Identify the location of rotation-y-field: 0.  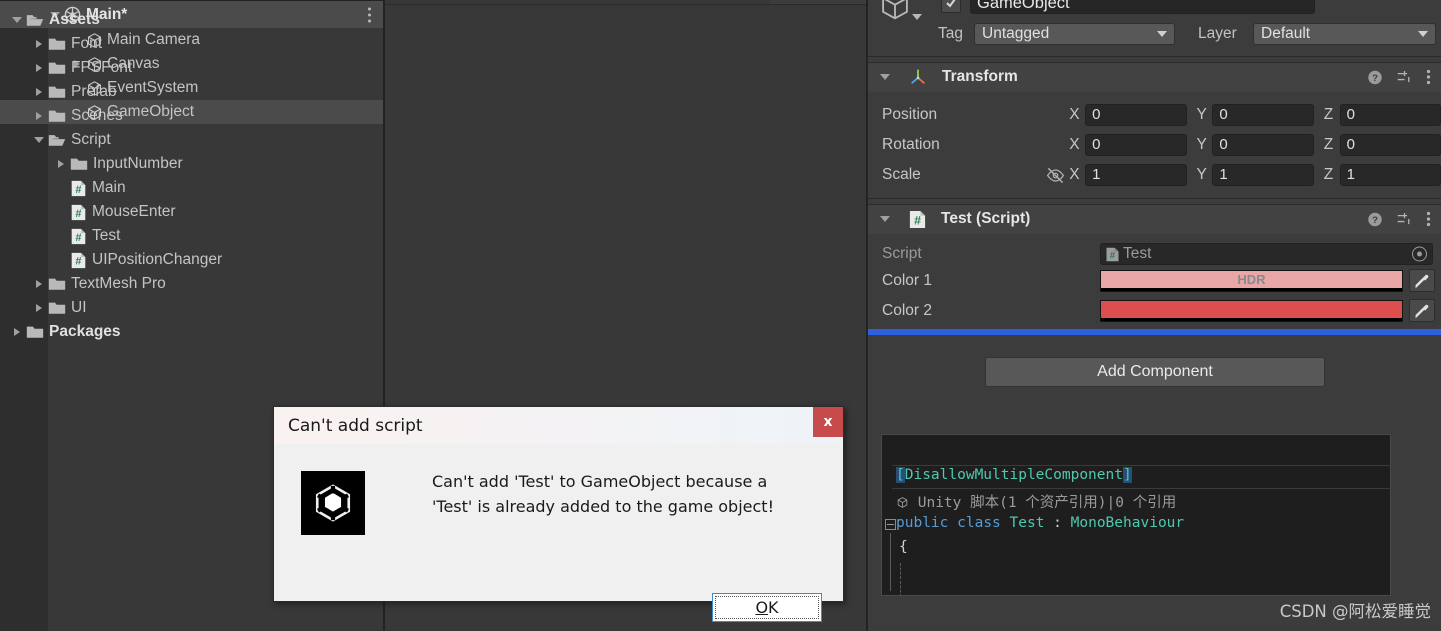
(1263, 145).